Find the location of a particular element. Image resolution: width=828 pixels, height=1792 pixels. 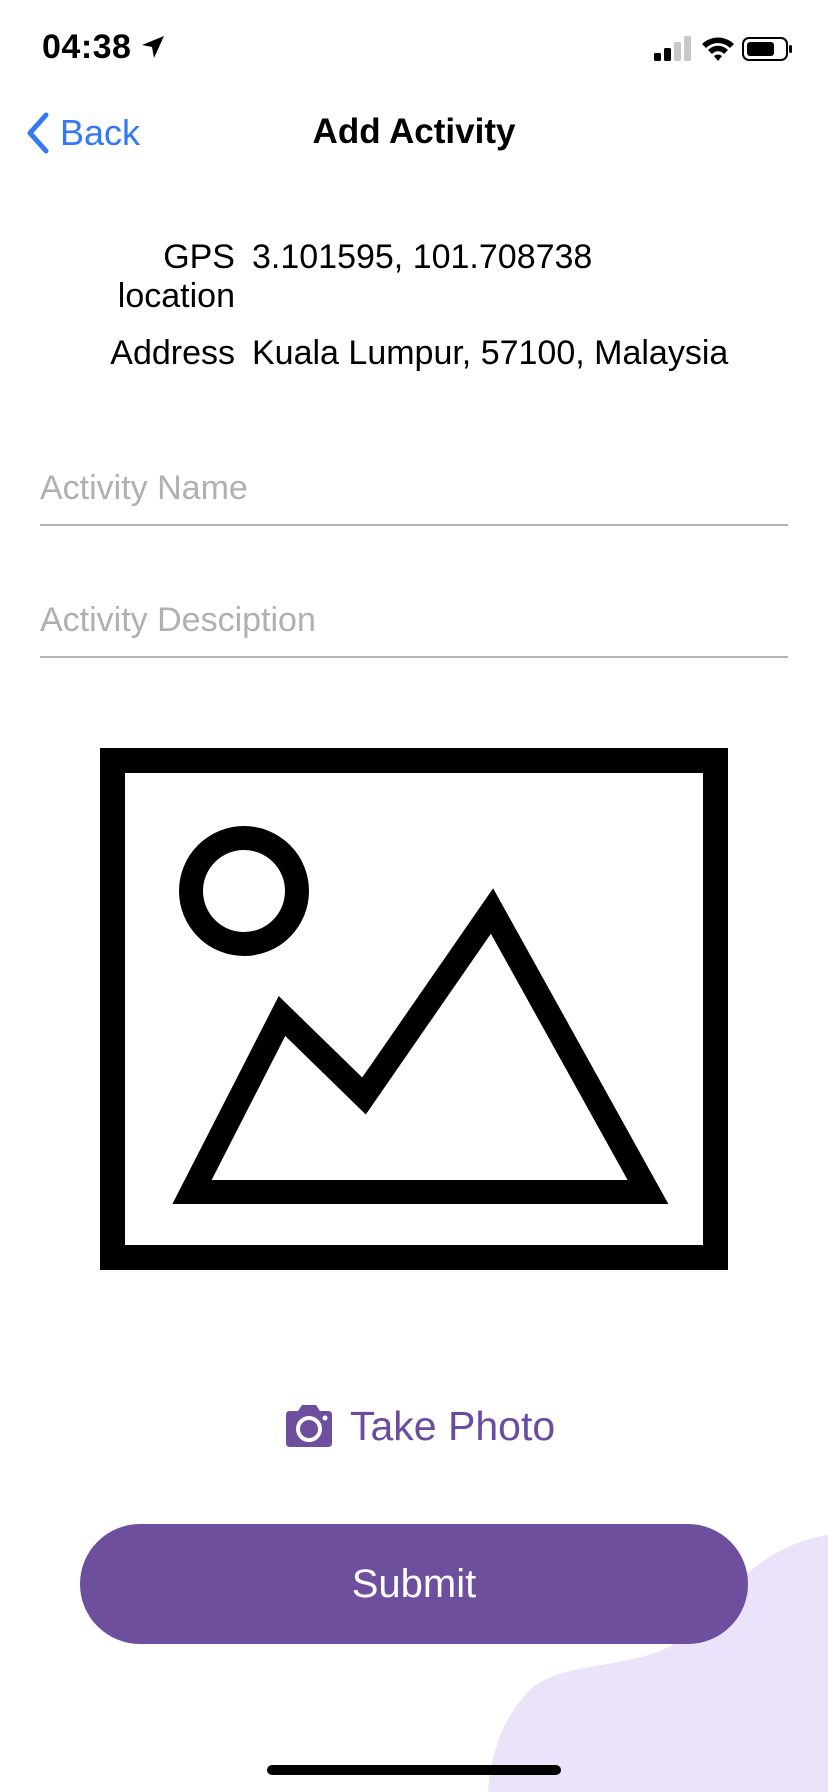

battery-icon is located at coordinates (767, 49).